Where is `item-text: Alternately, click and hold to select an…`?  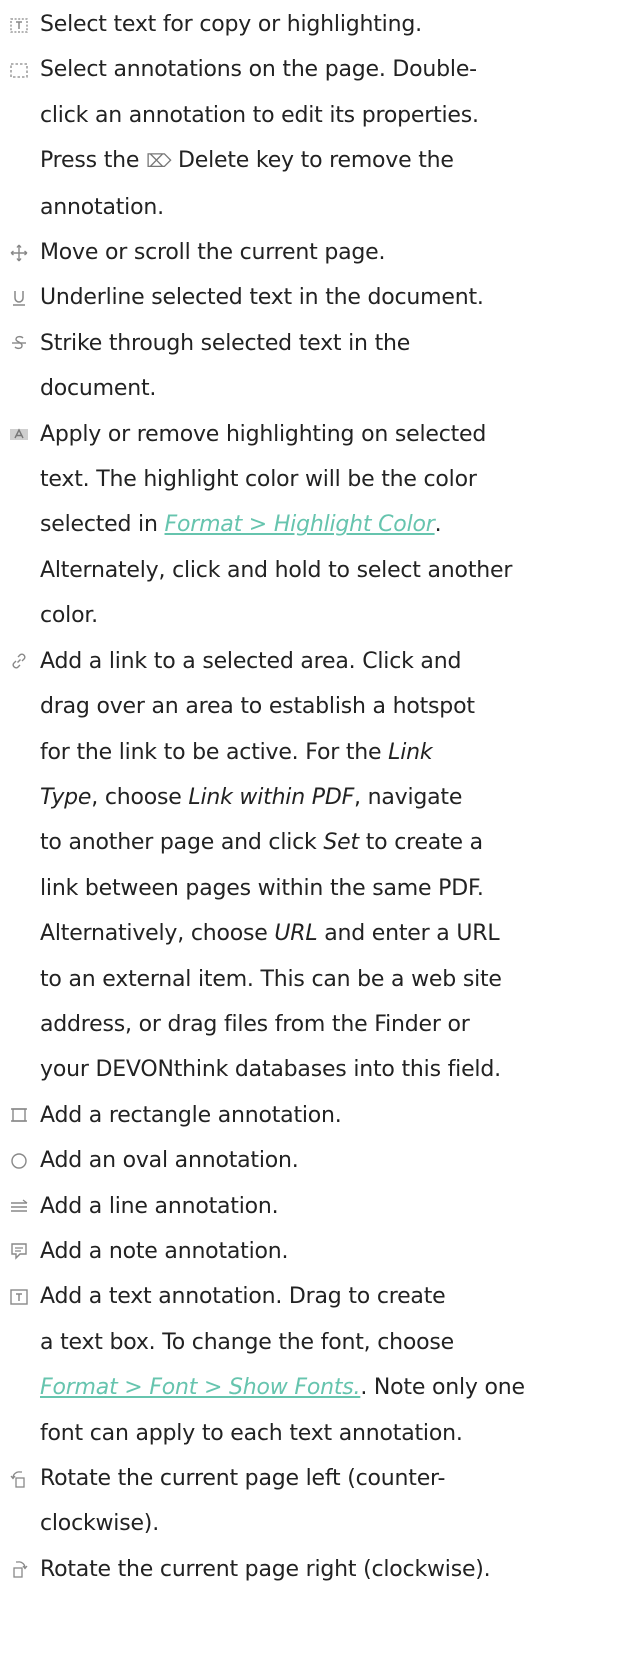 item-text: Alternately, click and hold to select an… is located at coordinates (276, 570).